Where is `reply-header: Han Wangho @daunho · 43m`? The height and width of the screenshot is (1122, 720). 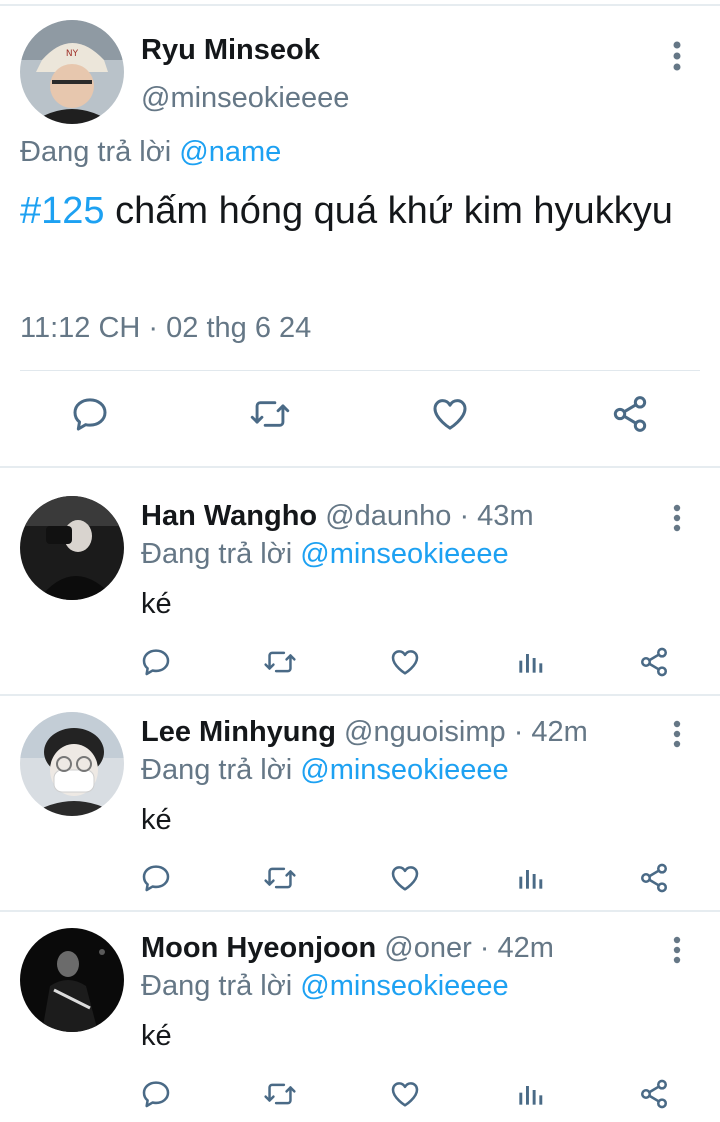
reply-header: Han Wangho @daunho · 43m is located at coordinates (337, 516).